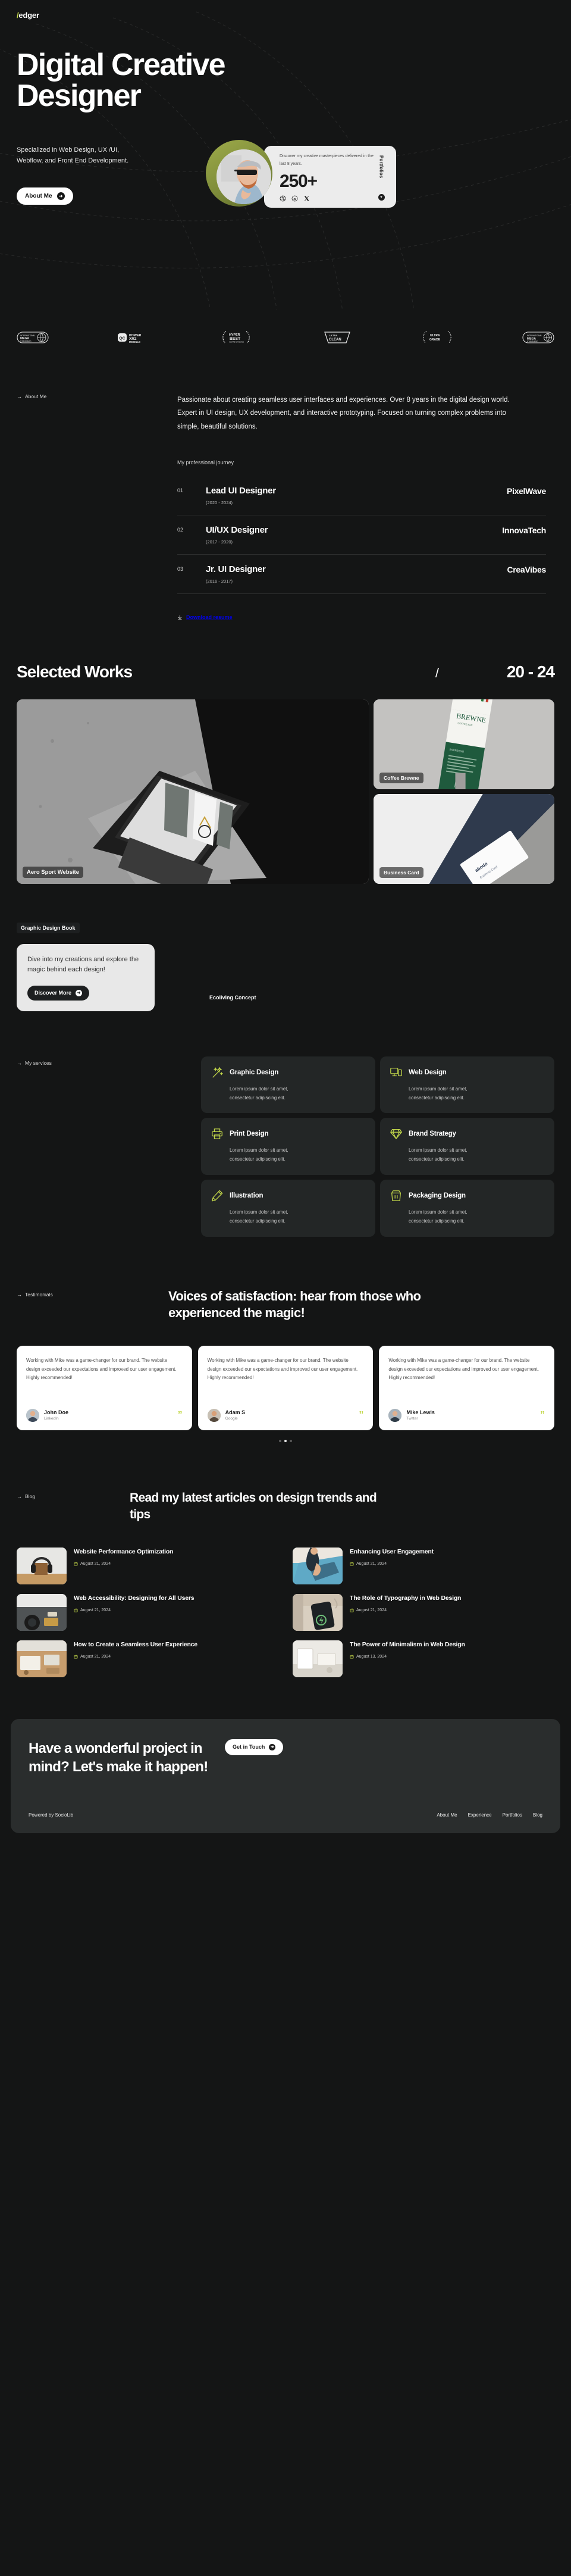 The height and width of the screenshot is (2576, 571). I want to click on carousel-dot-active, so click(285, 1440).